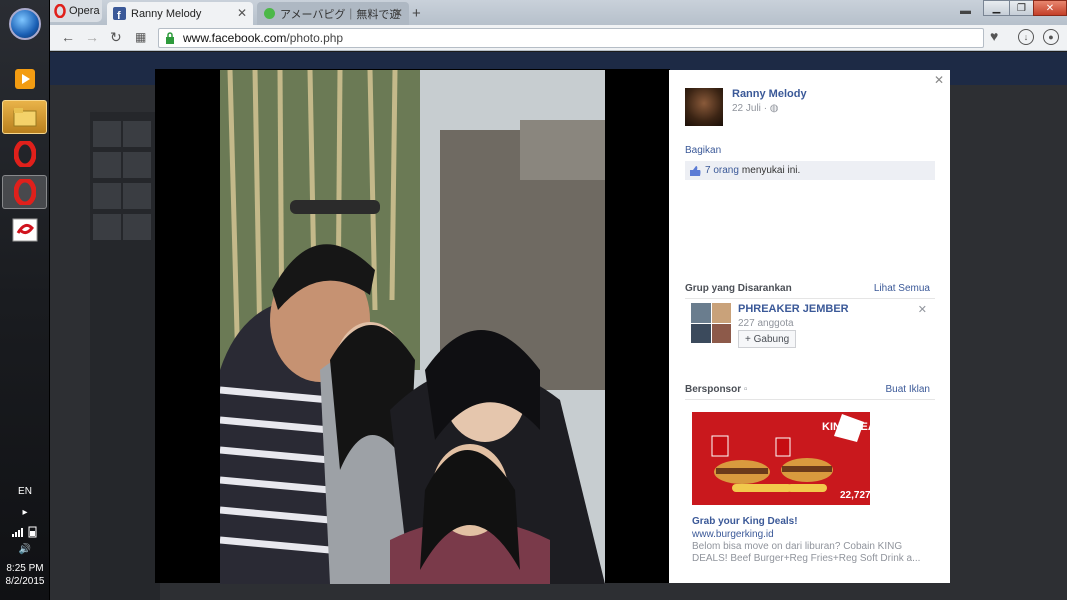 This screenshot has width=1067, height=600. I want to click on heart-bookmark-icon: ♥, so click(994, 36).